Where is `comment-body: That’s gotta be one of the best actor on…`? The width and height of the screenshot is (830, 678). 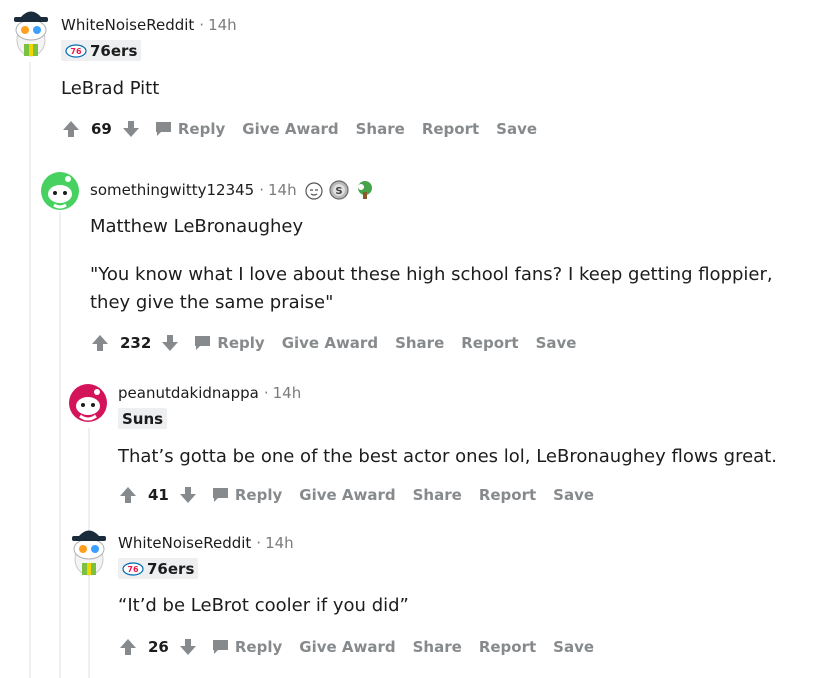
comment-body: That’s gotta be one of the best actor on… is located at coordinates (447, 456).